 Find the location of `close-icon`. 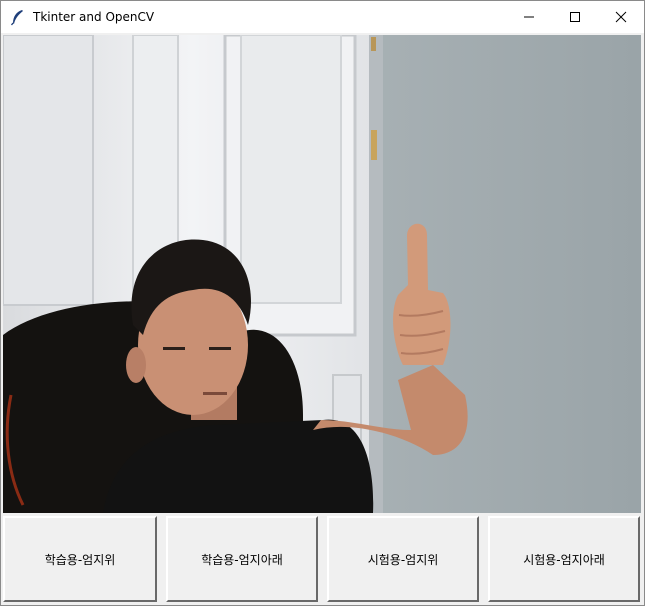

close-icon is located at coordinates (621, 17).